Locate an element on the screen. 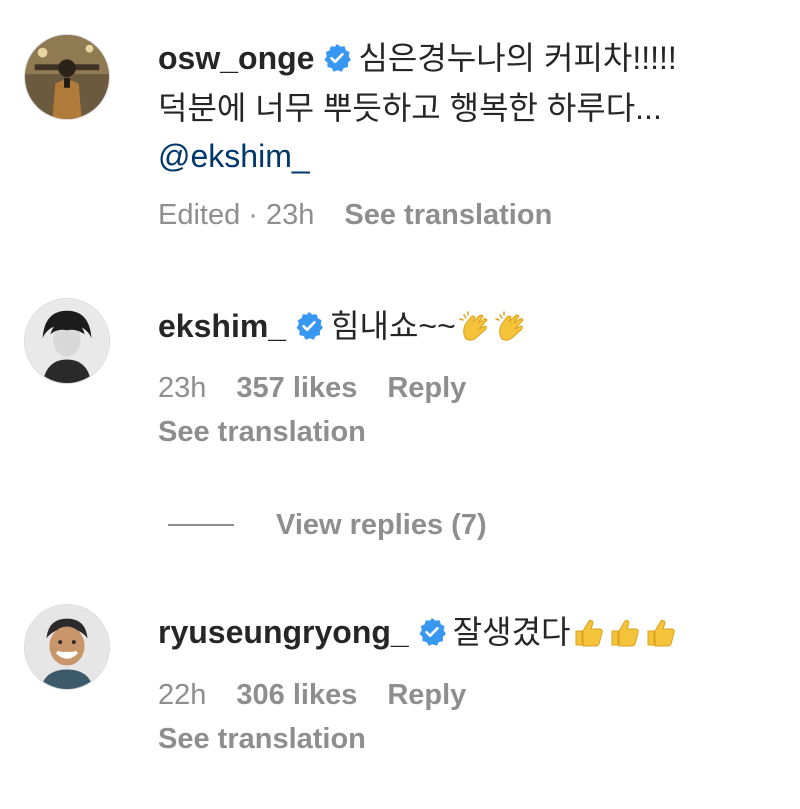  likes-count: 357 likes is located at coordinates (296, 388).